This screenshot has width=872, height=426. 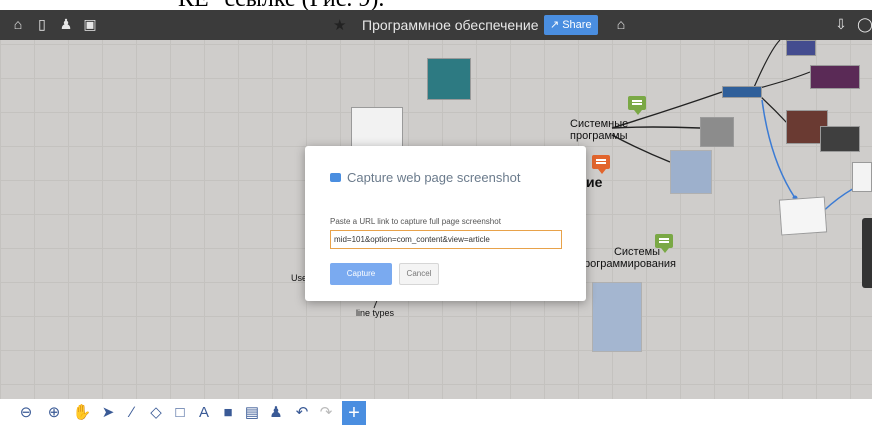 I want to click on url-input: mid=101&option=com_content&view=article, so click(x=446, y=239).